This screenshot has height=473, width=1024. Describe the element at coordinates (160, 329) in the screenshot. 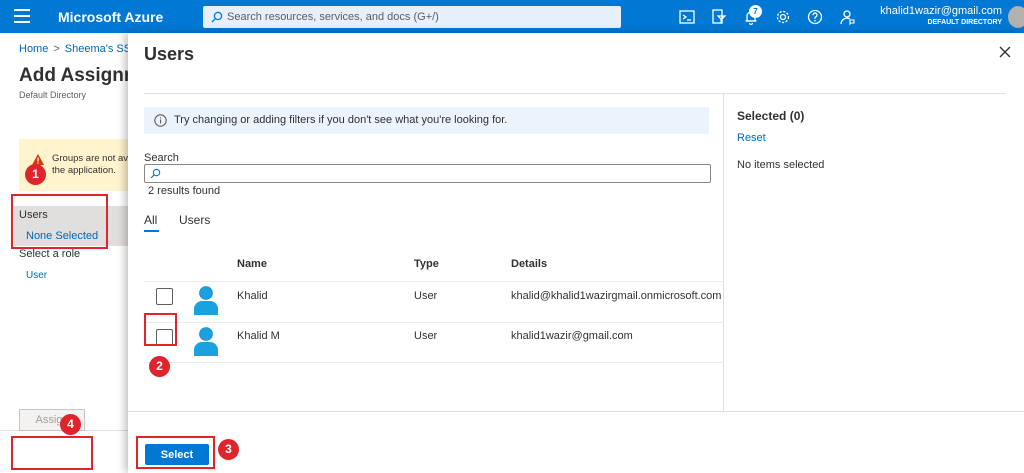

I see `annotation-box-checkbox` at that location.